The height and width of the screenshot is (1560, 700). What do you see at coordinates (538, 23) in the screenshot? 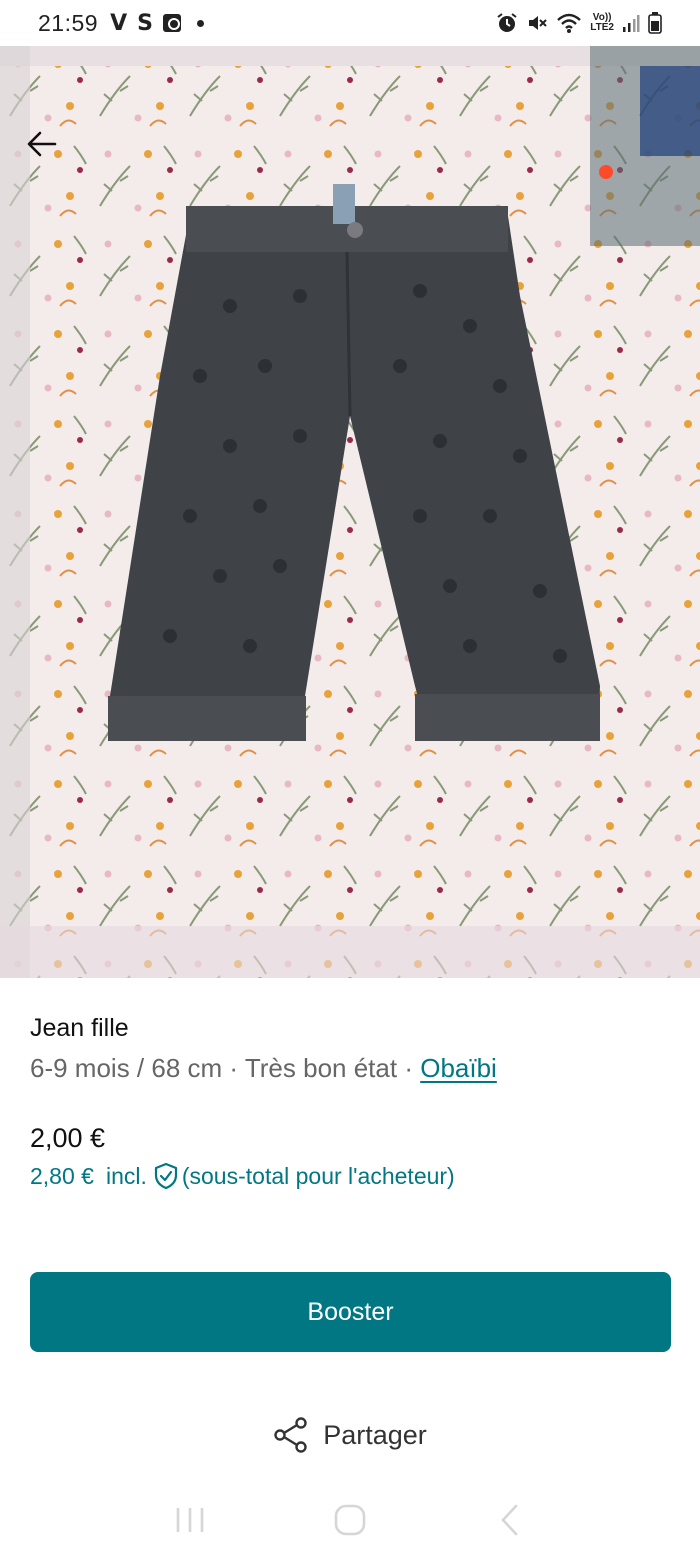
I see `mute-icon` at bounding box center [538, 23].